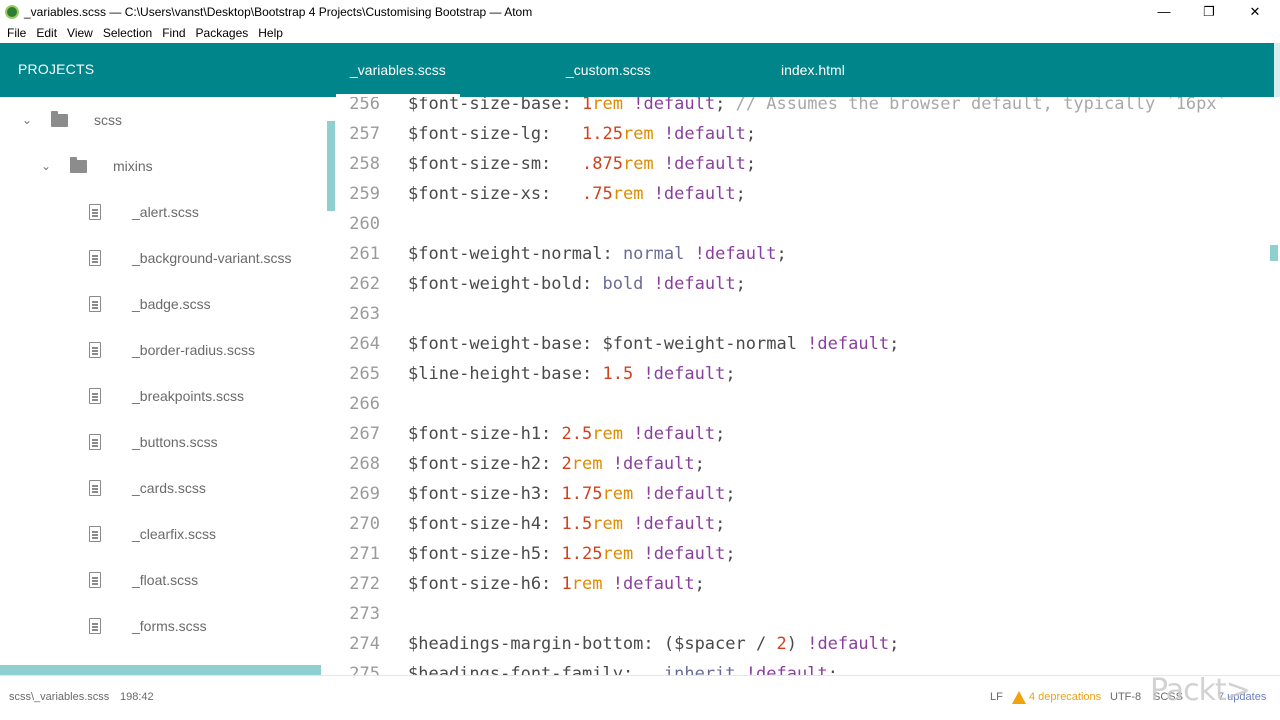 This screenshot has height=720, width=1280. What do you see at coordinates (173, 33) in the screenshot?
I see `menu-find: Find` at bounding box center [173, 33].